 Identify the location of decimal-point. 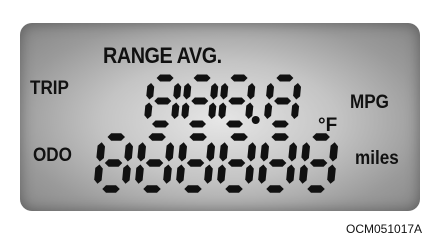
(255, 120).